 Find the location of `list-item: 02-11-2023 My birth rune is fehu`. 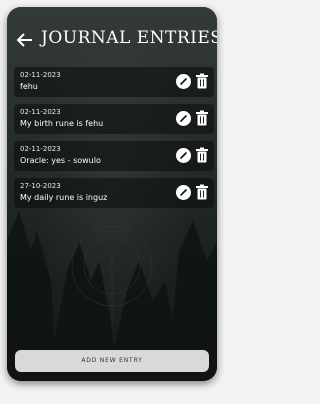

list-item: 02-11-2023 My birth rune is fehu is located at coordinates (114, 119).